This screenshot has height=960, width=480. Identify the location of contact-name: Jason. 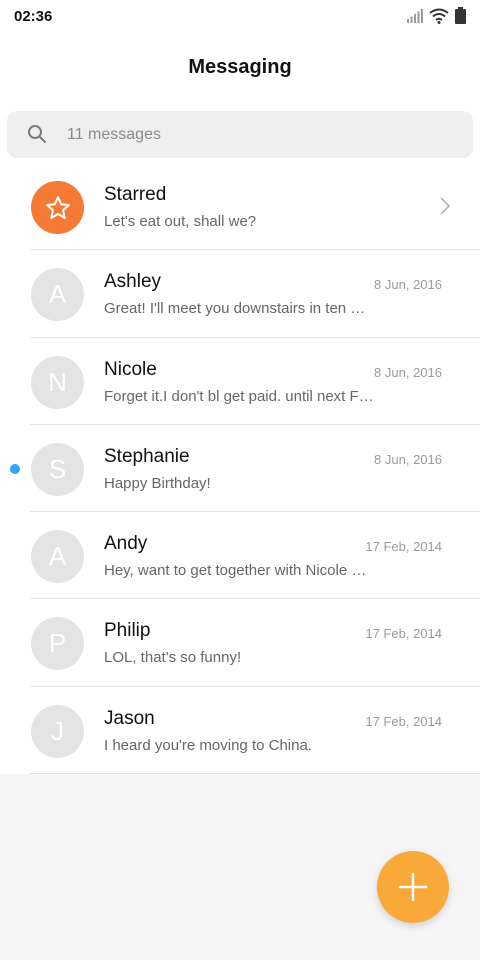
(129, 718).